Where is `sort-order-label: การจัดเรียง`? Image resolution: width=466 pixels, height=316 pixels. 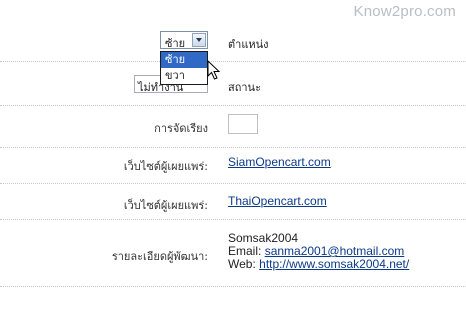 sort-order-label: การจัดเรียง is located at coordinates (181, 128).